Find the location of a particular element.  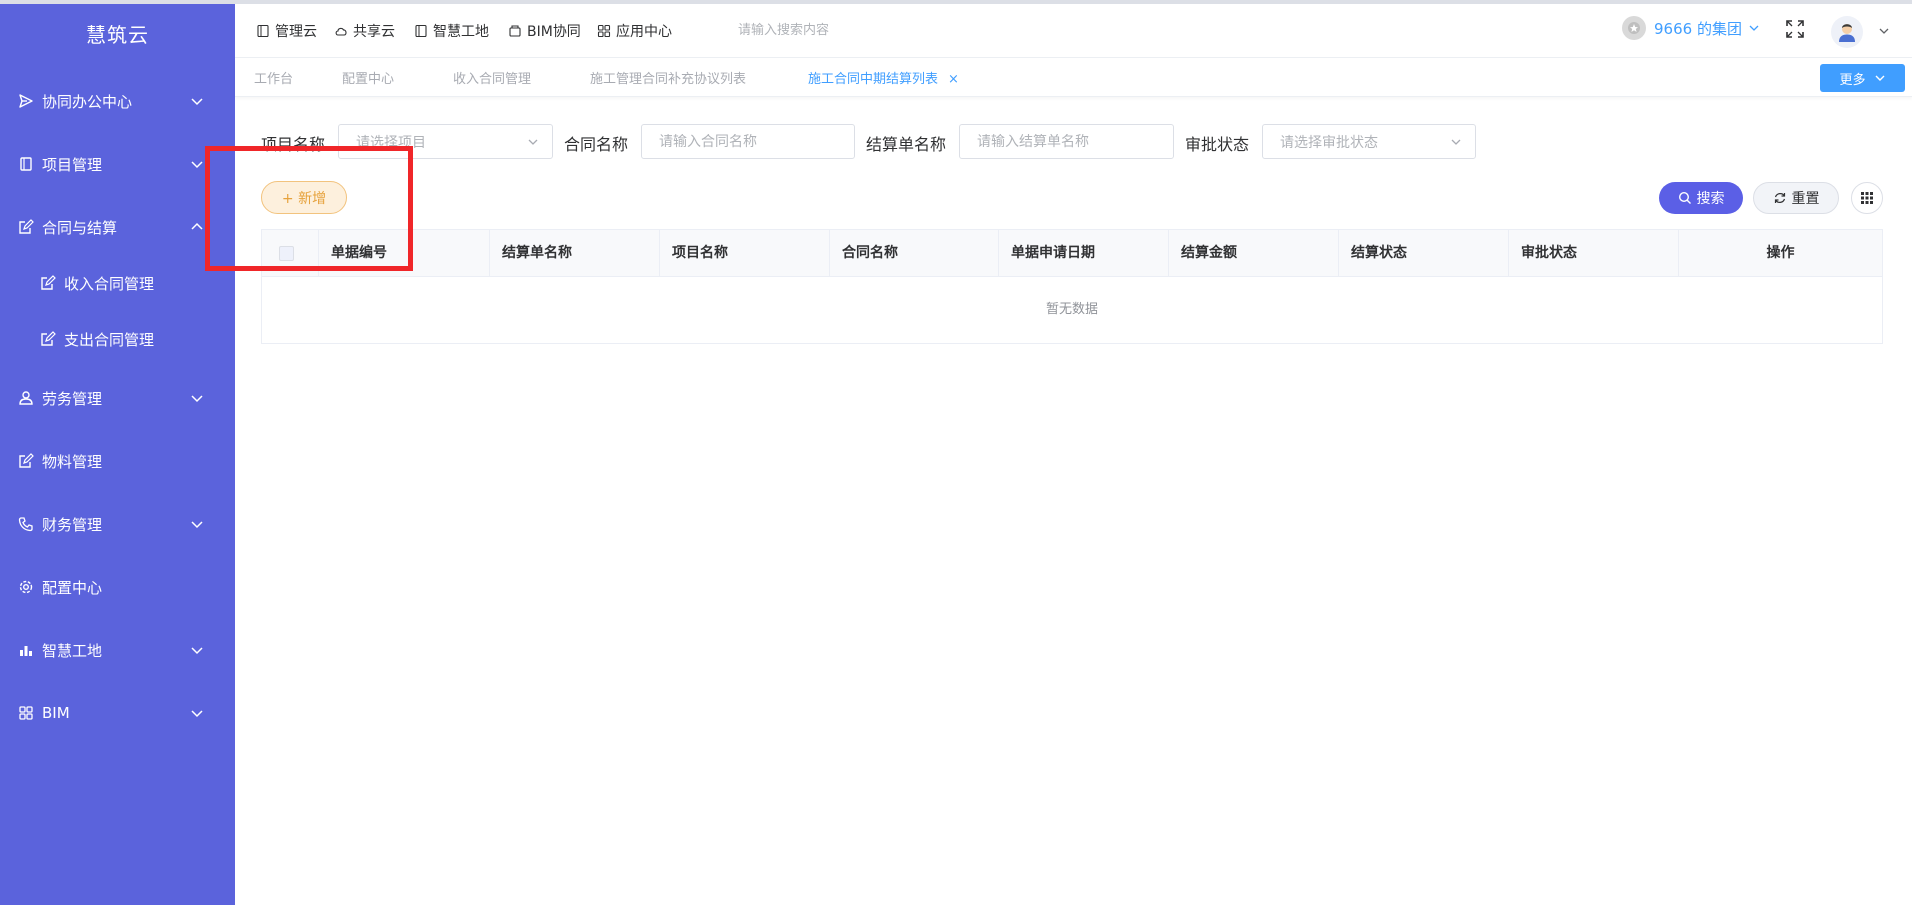

user-avatar is located at coordinates (1847, 32).